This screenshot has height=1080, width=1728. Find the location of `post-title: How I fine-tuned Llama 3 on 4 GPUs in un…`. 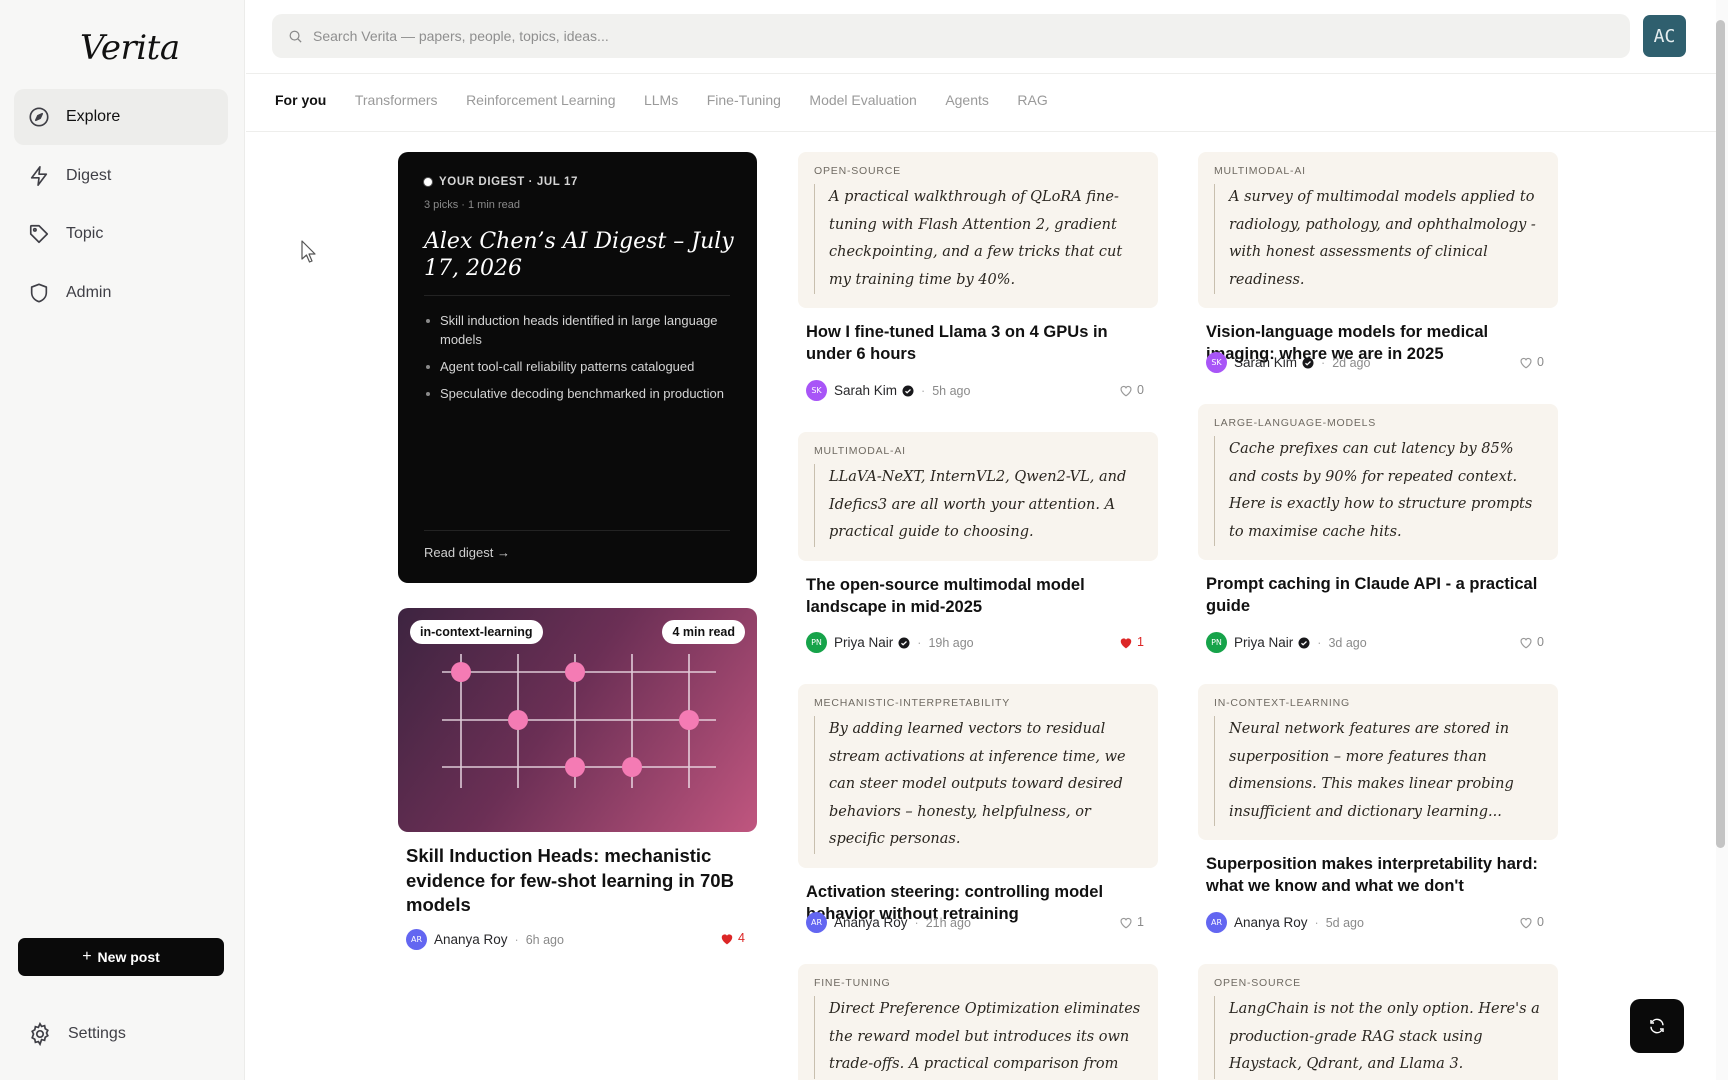

post-title: How I fine-tuned Llama 3 on 4 GPUs in un… is located at coordinates (978, 343).